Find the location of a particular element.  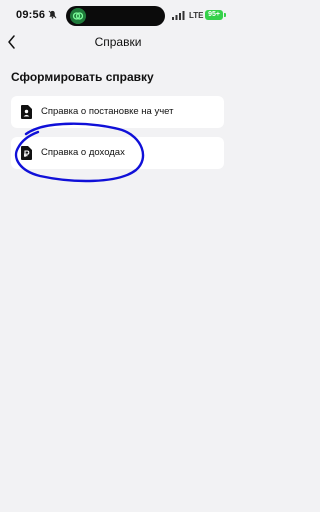

list-item-label: Справка о постановке на учет is located at coordinates (107, 111).